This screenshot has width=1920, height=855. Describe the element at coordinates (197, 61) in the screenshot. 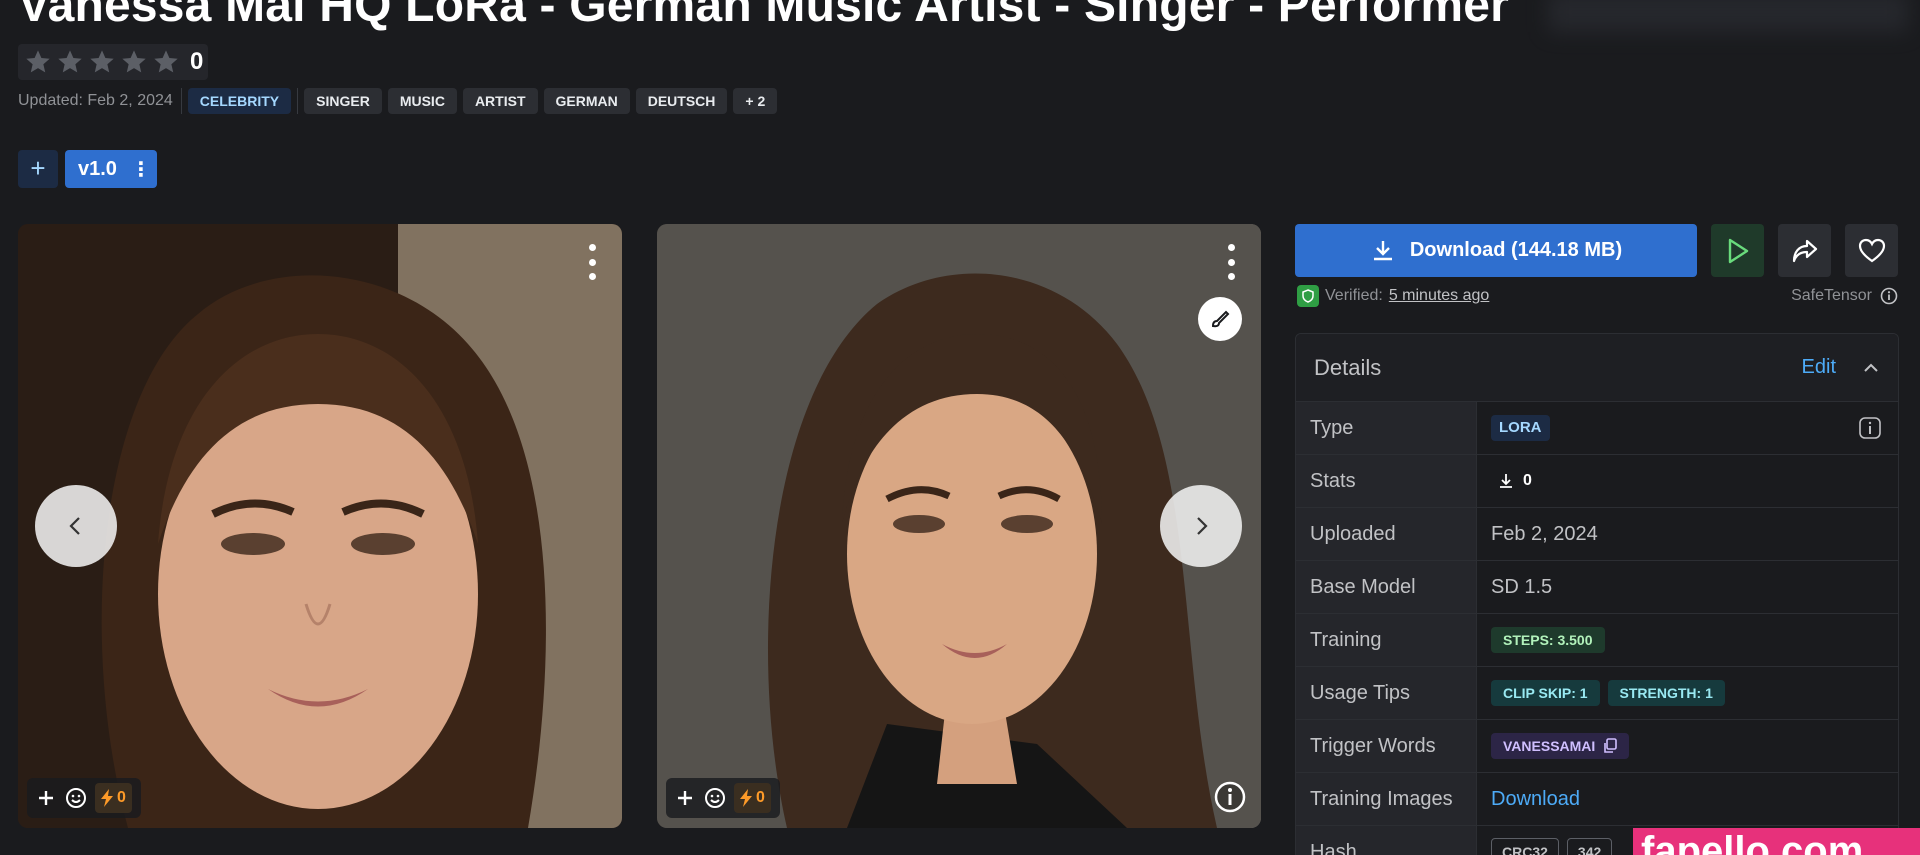

I see `rating-count: 0` at that location.